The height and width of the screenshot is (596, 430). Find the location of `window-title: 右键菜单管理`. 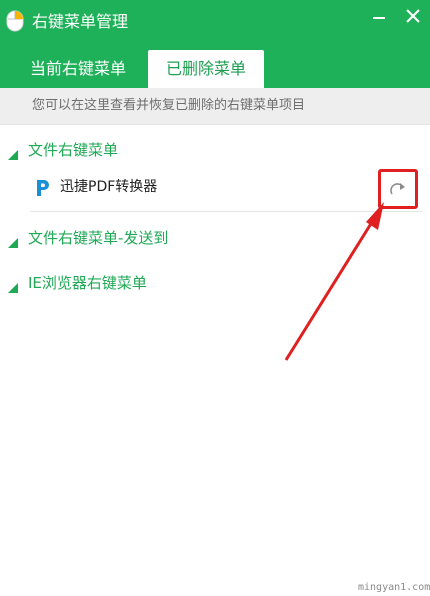

window-title: 右键菜单管理 is located at coordinates (80, 21).